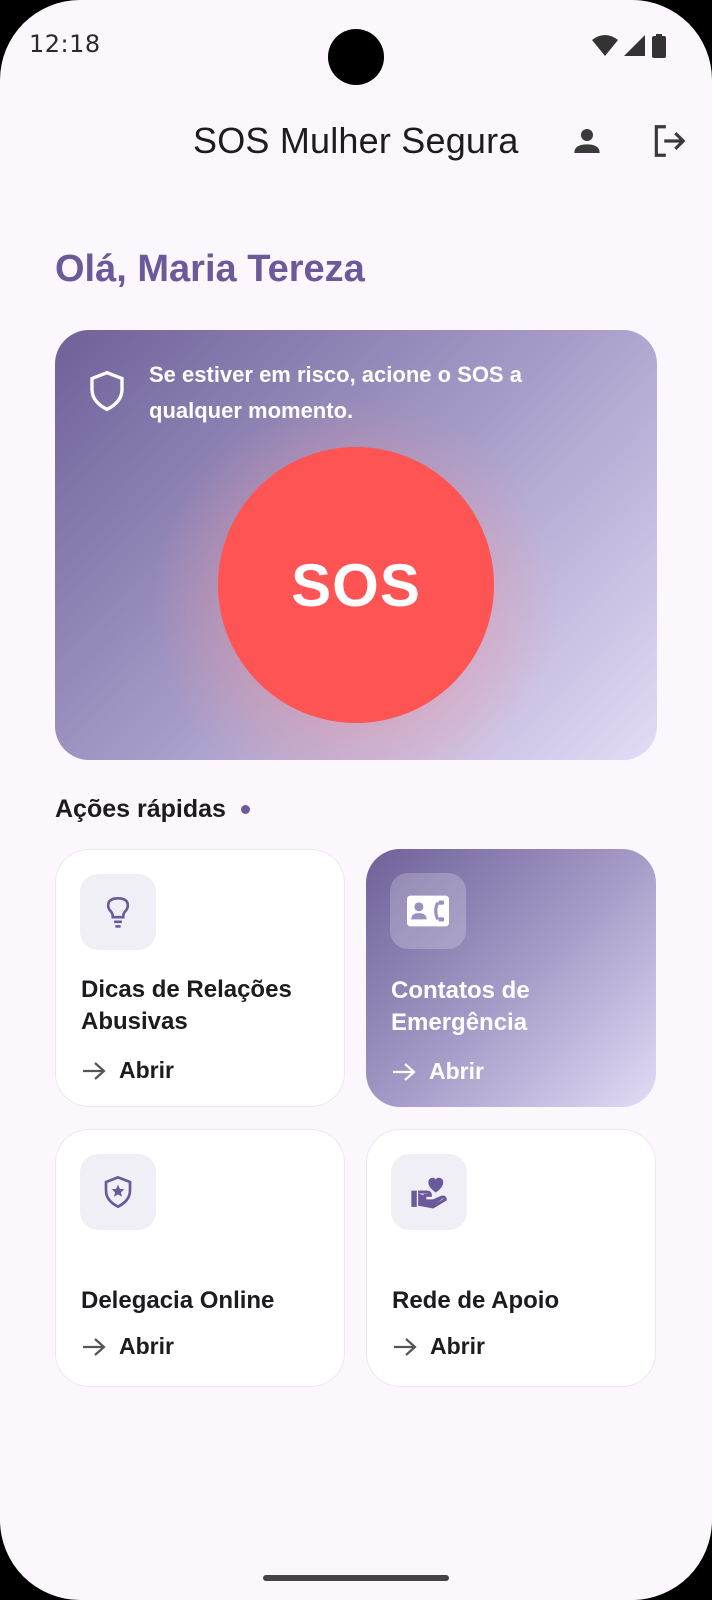 The image size is (712, 1600). What do you see at coordinates (107, 391) in the screenshot?
I see `shield-icon` at bounding box center [107, 391].